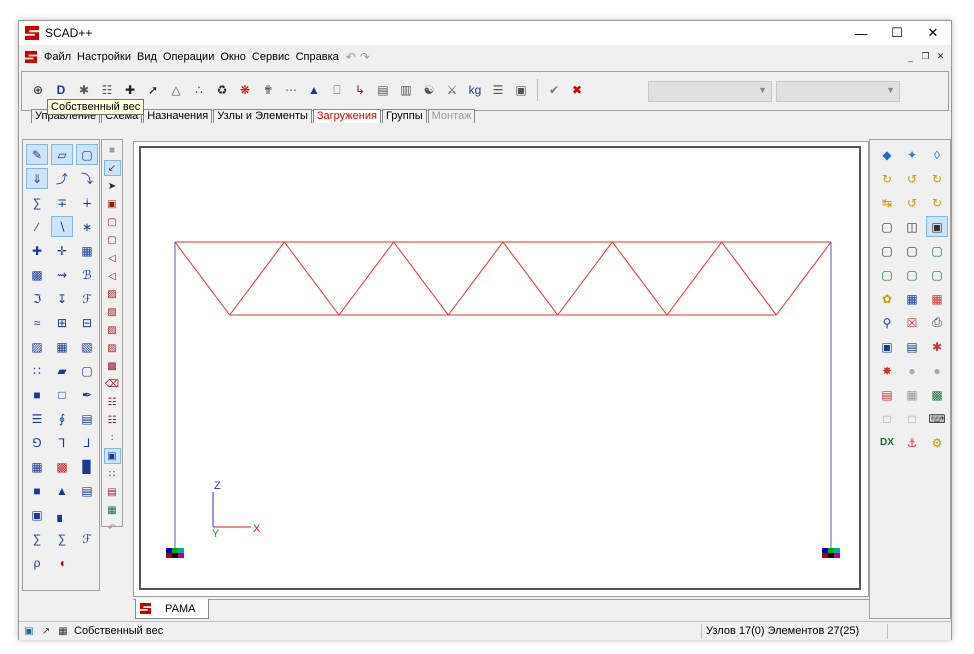  Describe the element at coordinates (937, 394) in the screenshot. I see `grid-green-icon: ▩` at that location.